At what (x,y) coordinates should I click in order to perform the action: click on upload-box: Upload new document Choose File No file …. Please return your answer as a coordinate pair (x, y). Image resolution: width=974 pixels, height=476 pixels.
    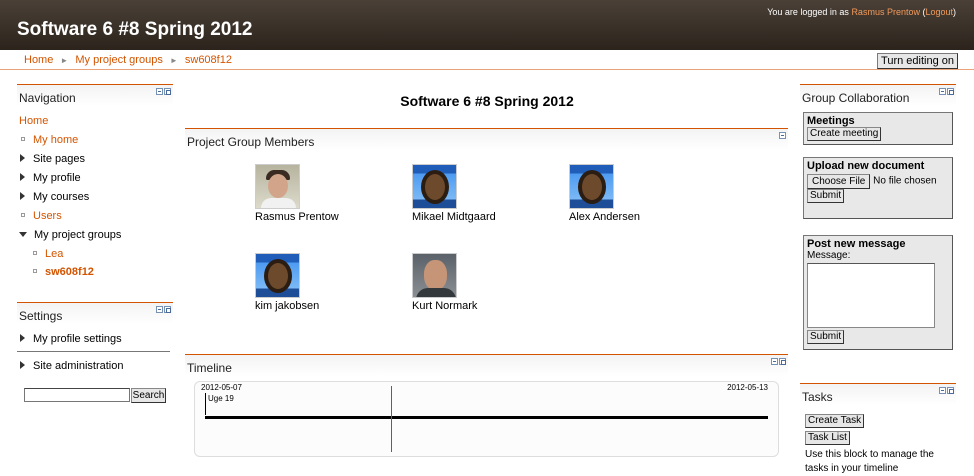
    Looking at the image, I should click on (878, 188).